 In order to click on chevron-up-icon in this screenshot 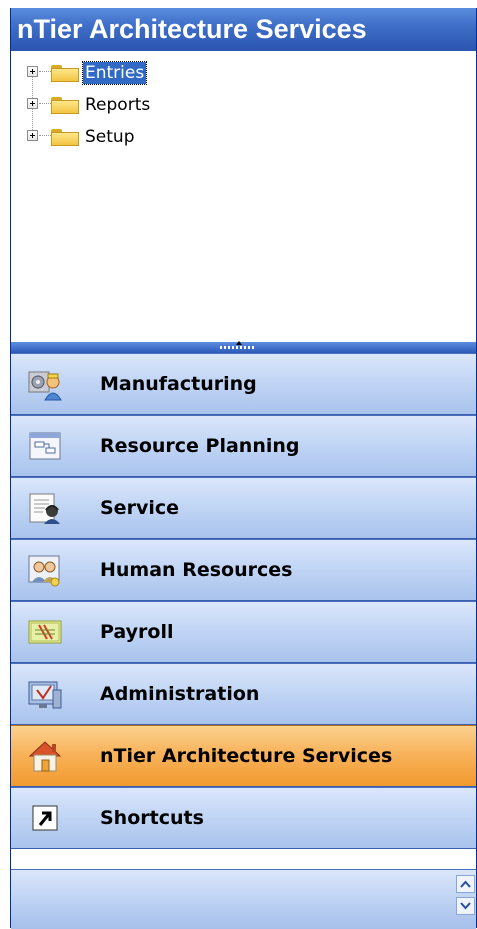, I will do `click(465, 884)`.